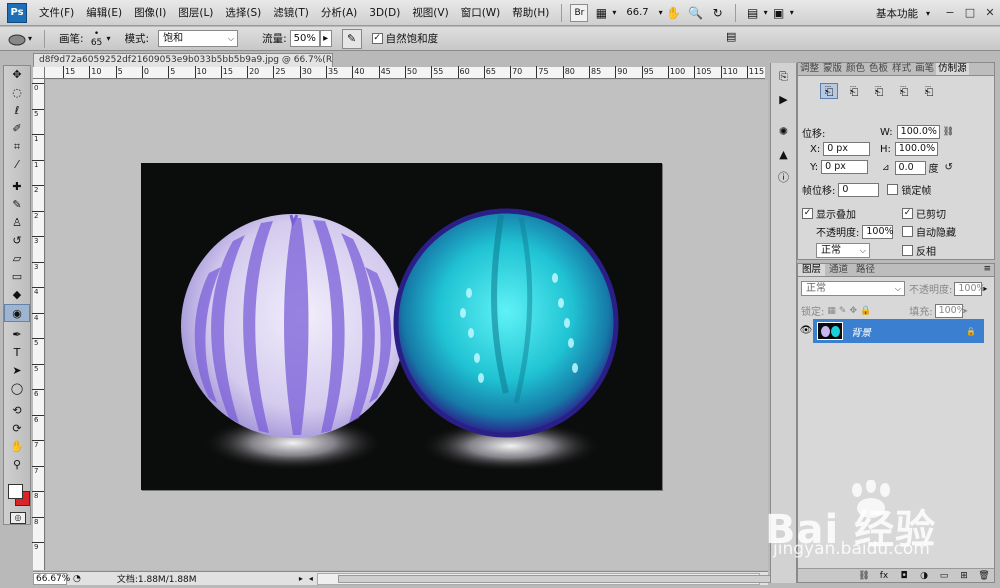 The image size is (1000, 588). What do you see at coordinates (988, 270) in the screenshot?
I see `panel-menu-icon: ≡` at bounding box center [988, 270].